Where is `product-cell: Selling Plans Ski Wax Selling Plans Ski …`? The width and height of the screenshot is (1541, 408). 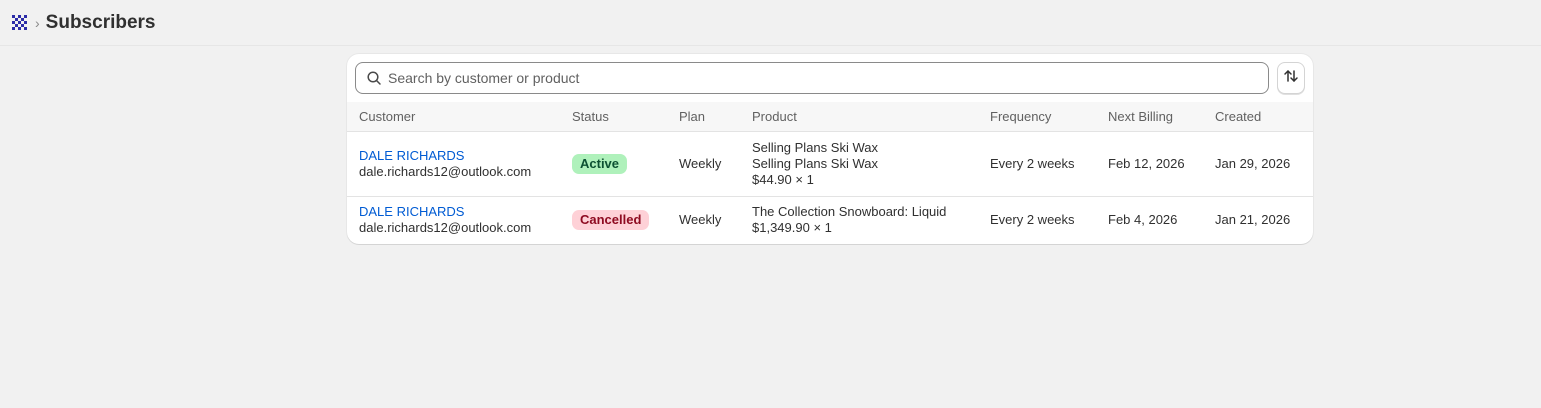 product-cell: Selling Plans Ski Wax Selling Plans Ski … is located at coordinates (859, 163).